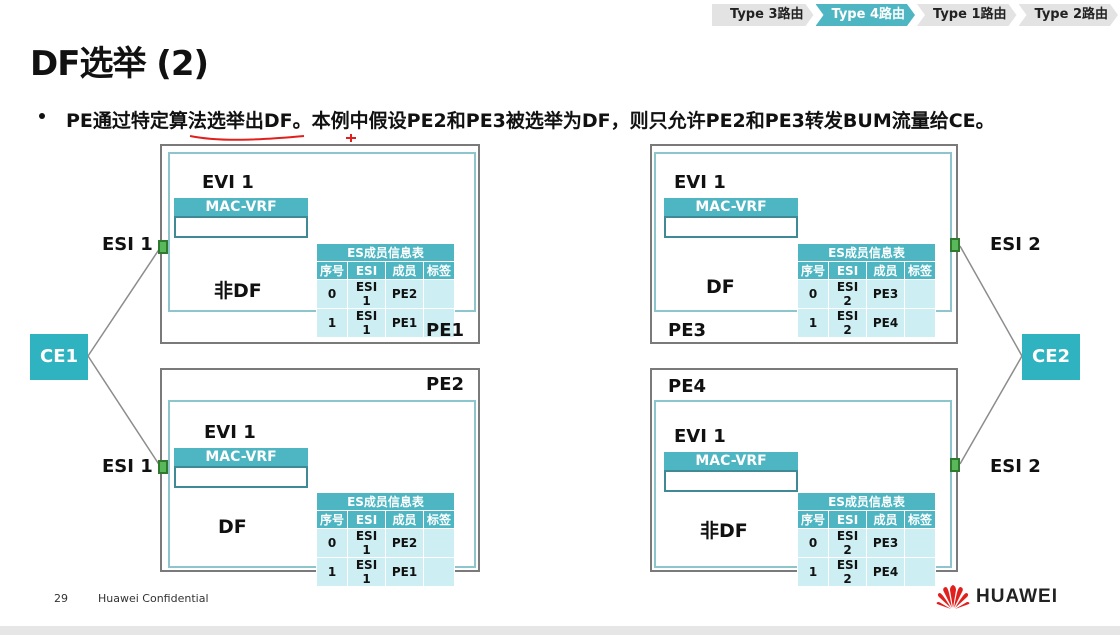 Image resolution: width=1120 pixels, height=635 pixels. Describe the element at coordinates (1051, 357) in the screenshot. I see `ce2-node: CE2` at that location.